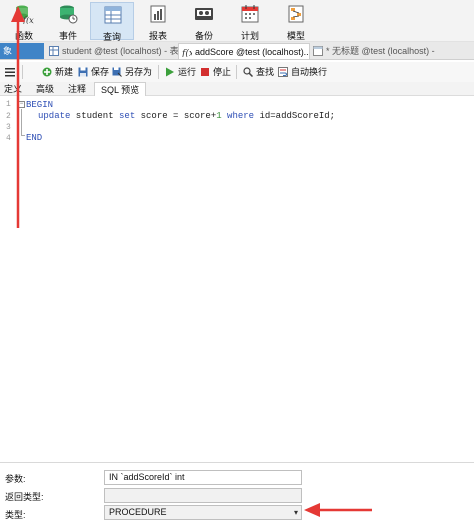  What do you see at coordinates (120, 51) in the screenshot?
I see `tab-student-label: student @test (localhost) - 表` at bounding box center [120, 51].